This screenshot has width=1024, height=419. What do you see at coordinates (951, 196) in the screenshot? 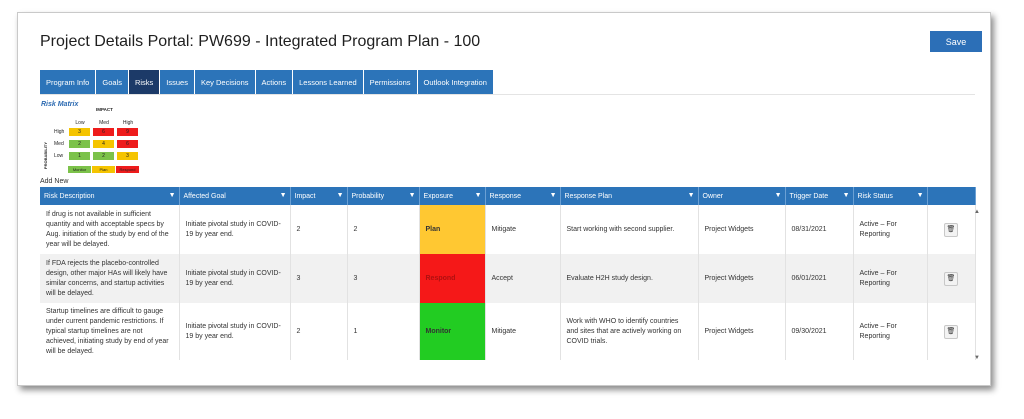
I see `col-header-actions` at bounding box center [951, 196].